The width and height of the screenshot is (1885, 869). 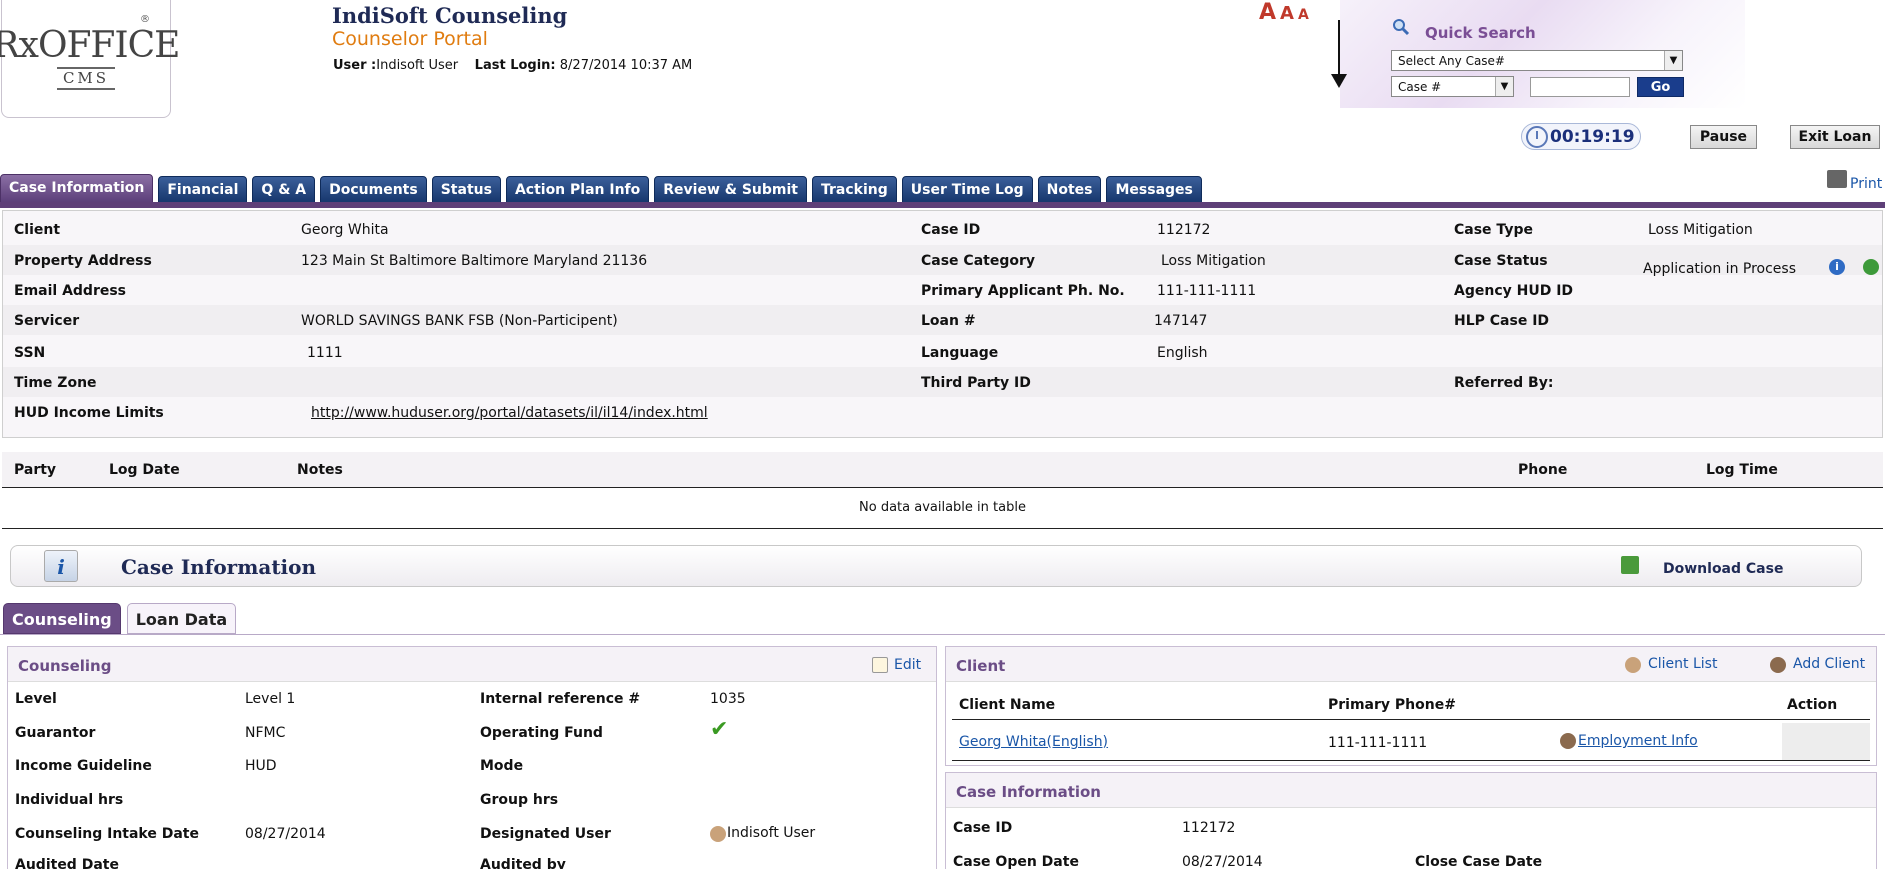 I want to click on designated-user-link: Indisoft User, so click(x=771, y=833).